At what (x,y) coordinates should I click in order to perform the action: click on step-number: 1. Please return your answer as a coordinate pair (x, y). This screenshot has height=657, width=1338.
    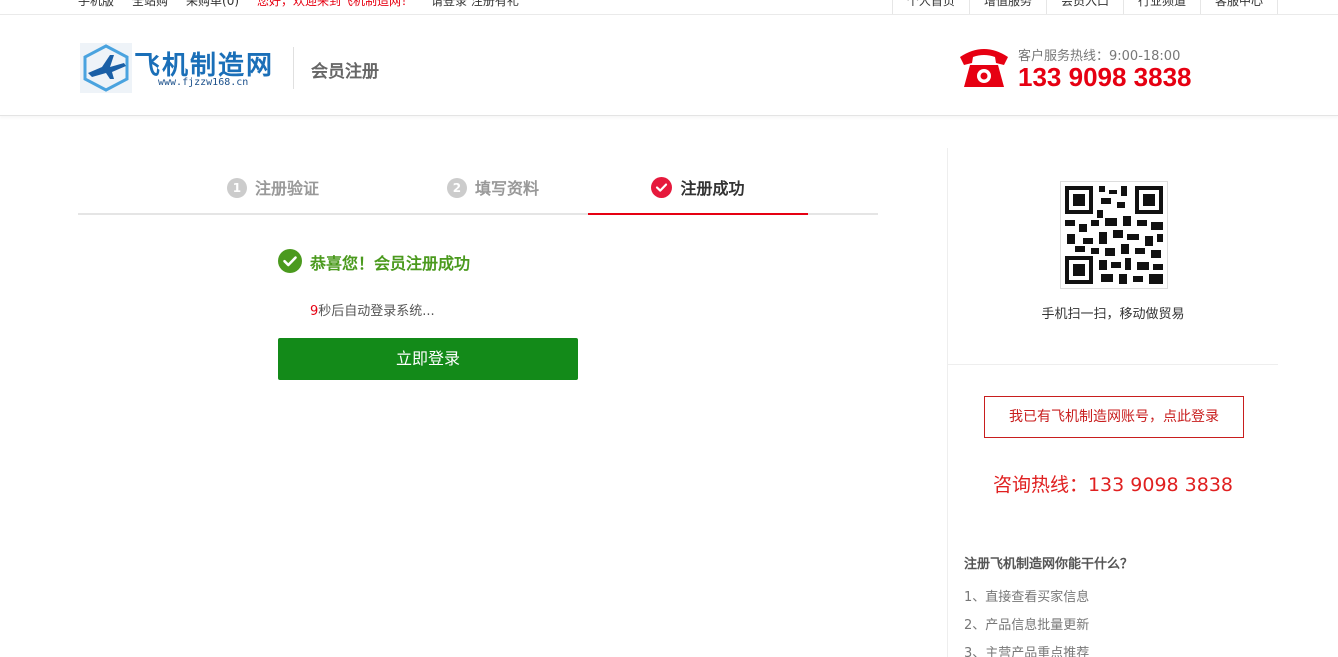
    Looking at the image, I should click on (236, 188).